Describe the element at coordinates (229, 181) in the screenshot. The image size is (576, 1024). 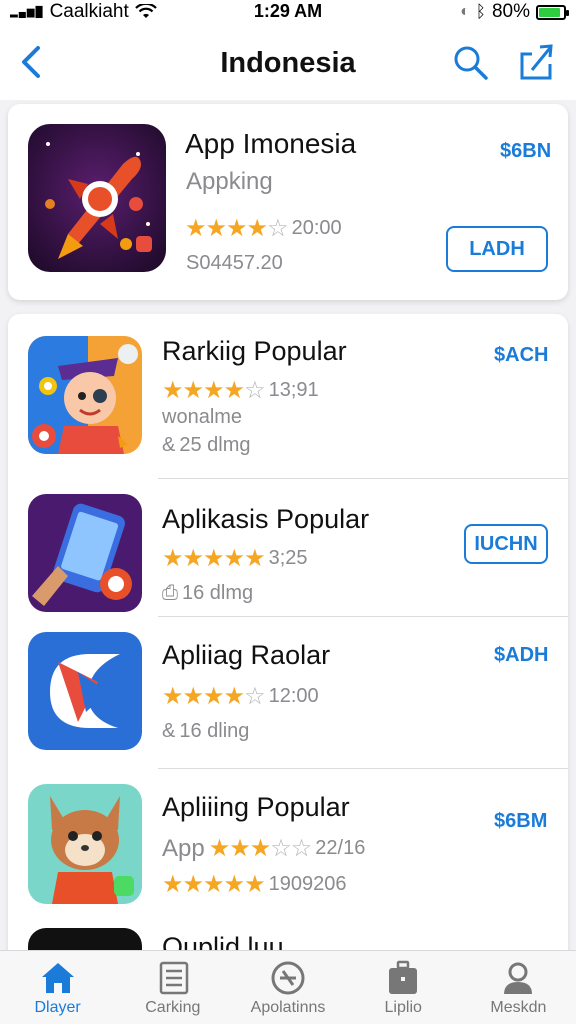
I see `featured-app-category: Appking` at that location.